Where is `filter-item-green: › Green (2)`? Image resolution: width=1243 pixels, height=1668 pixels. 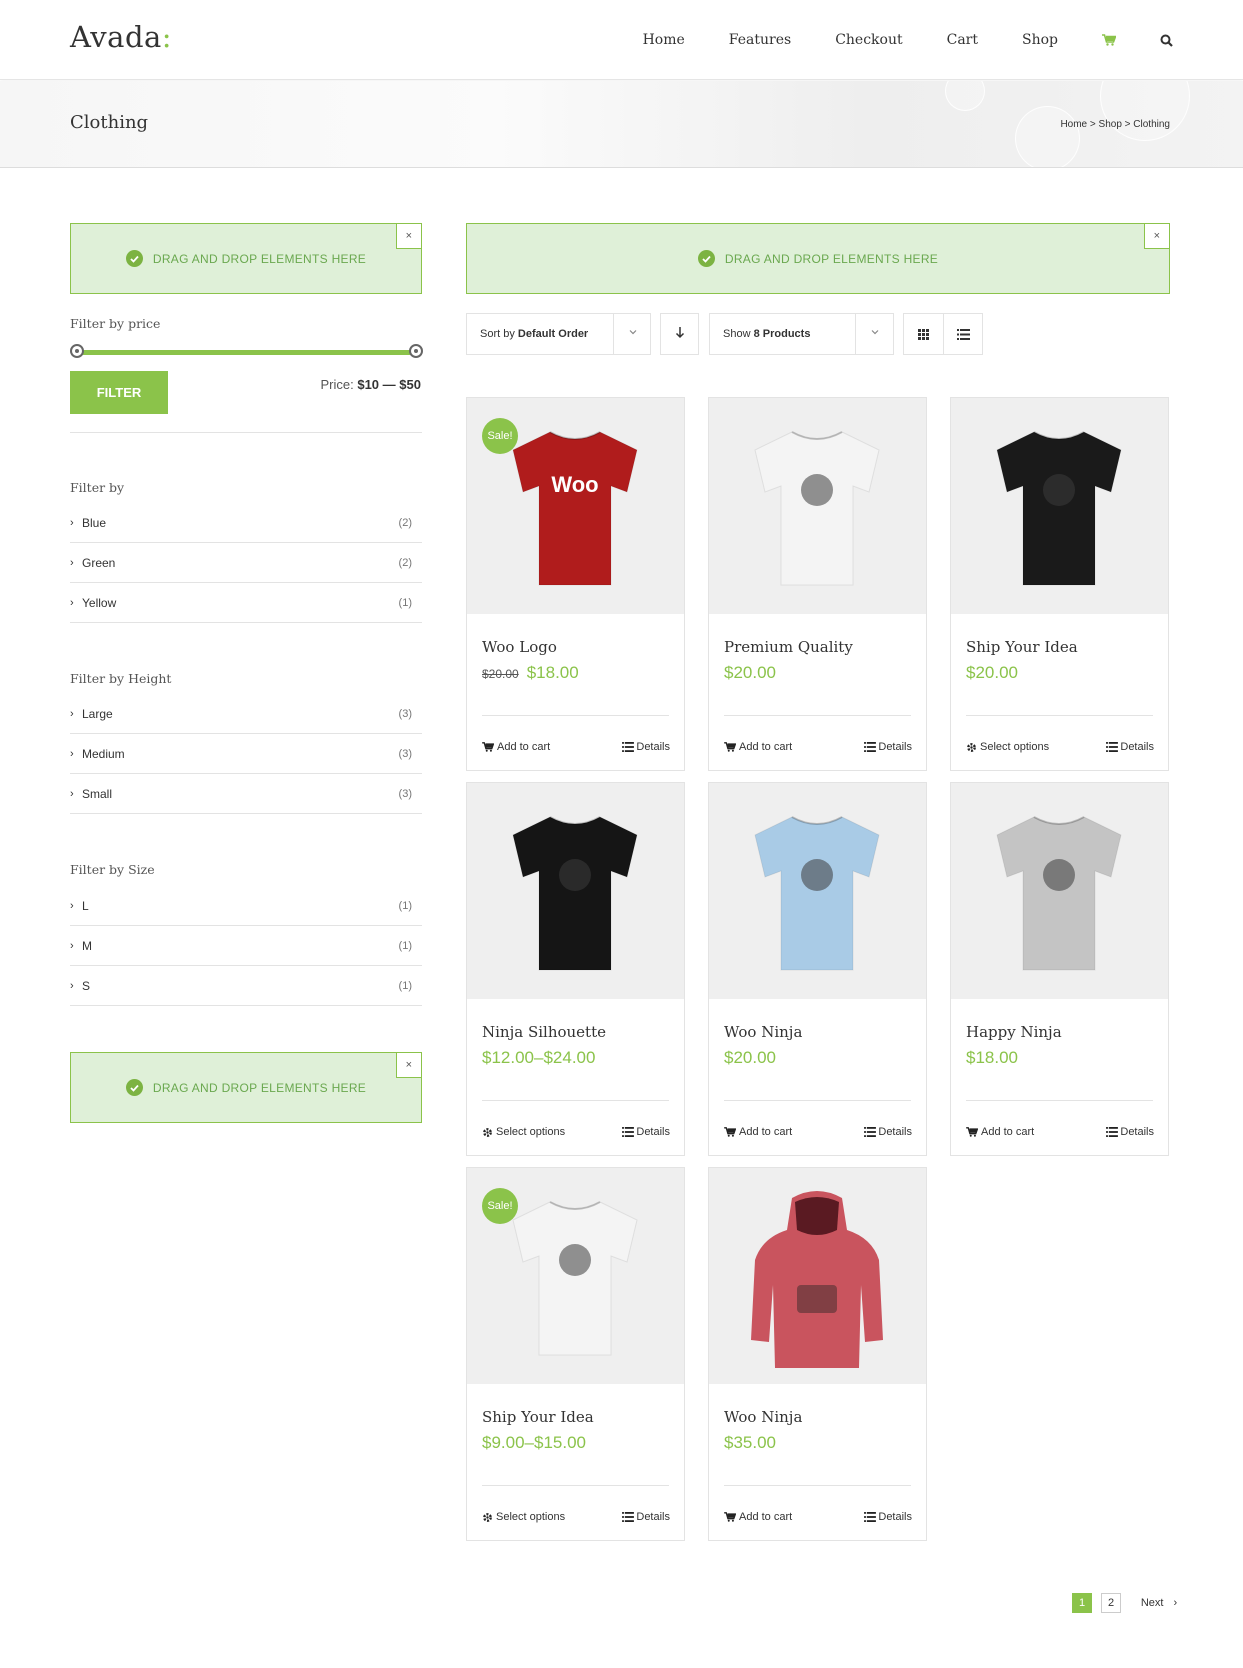
filter-item-green: › Green (2) is located at coordinates (246, 563).